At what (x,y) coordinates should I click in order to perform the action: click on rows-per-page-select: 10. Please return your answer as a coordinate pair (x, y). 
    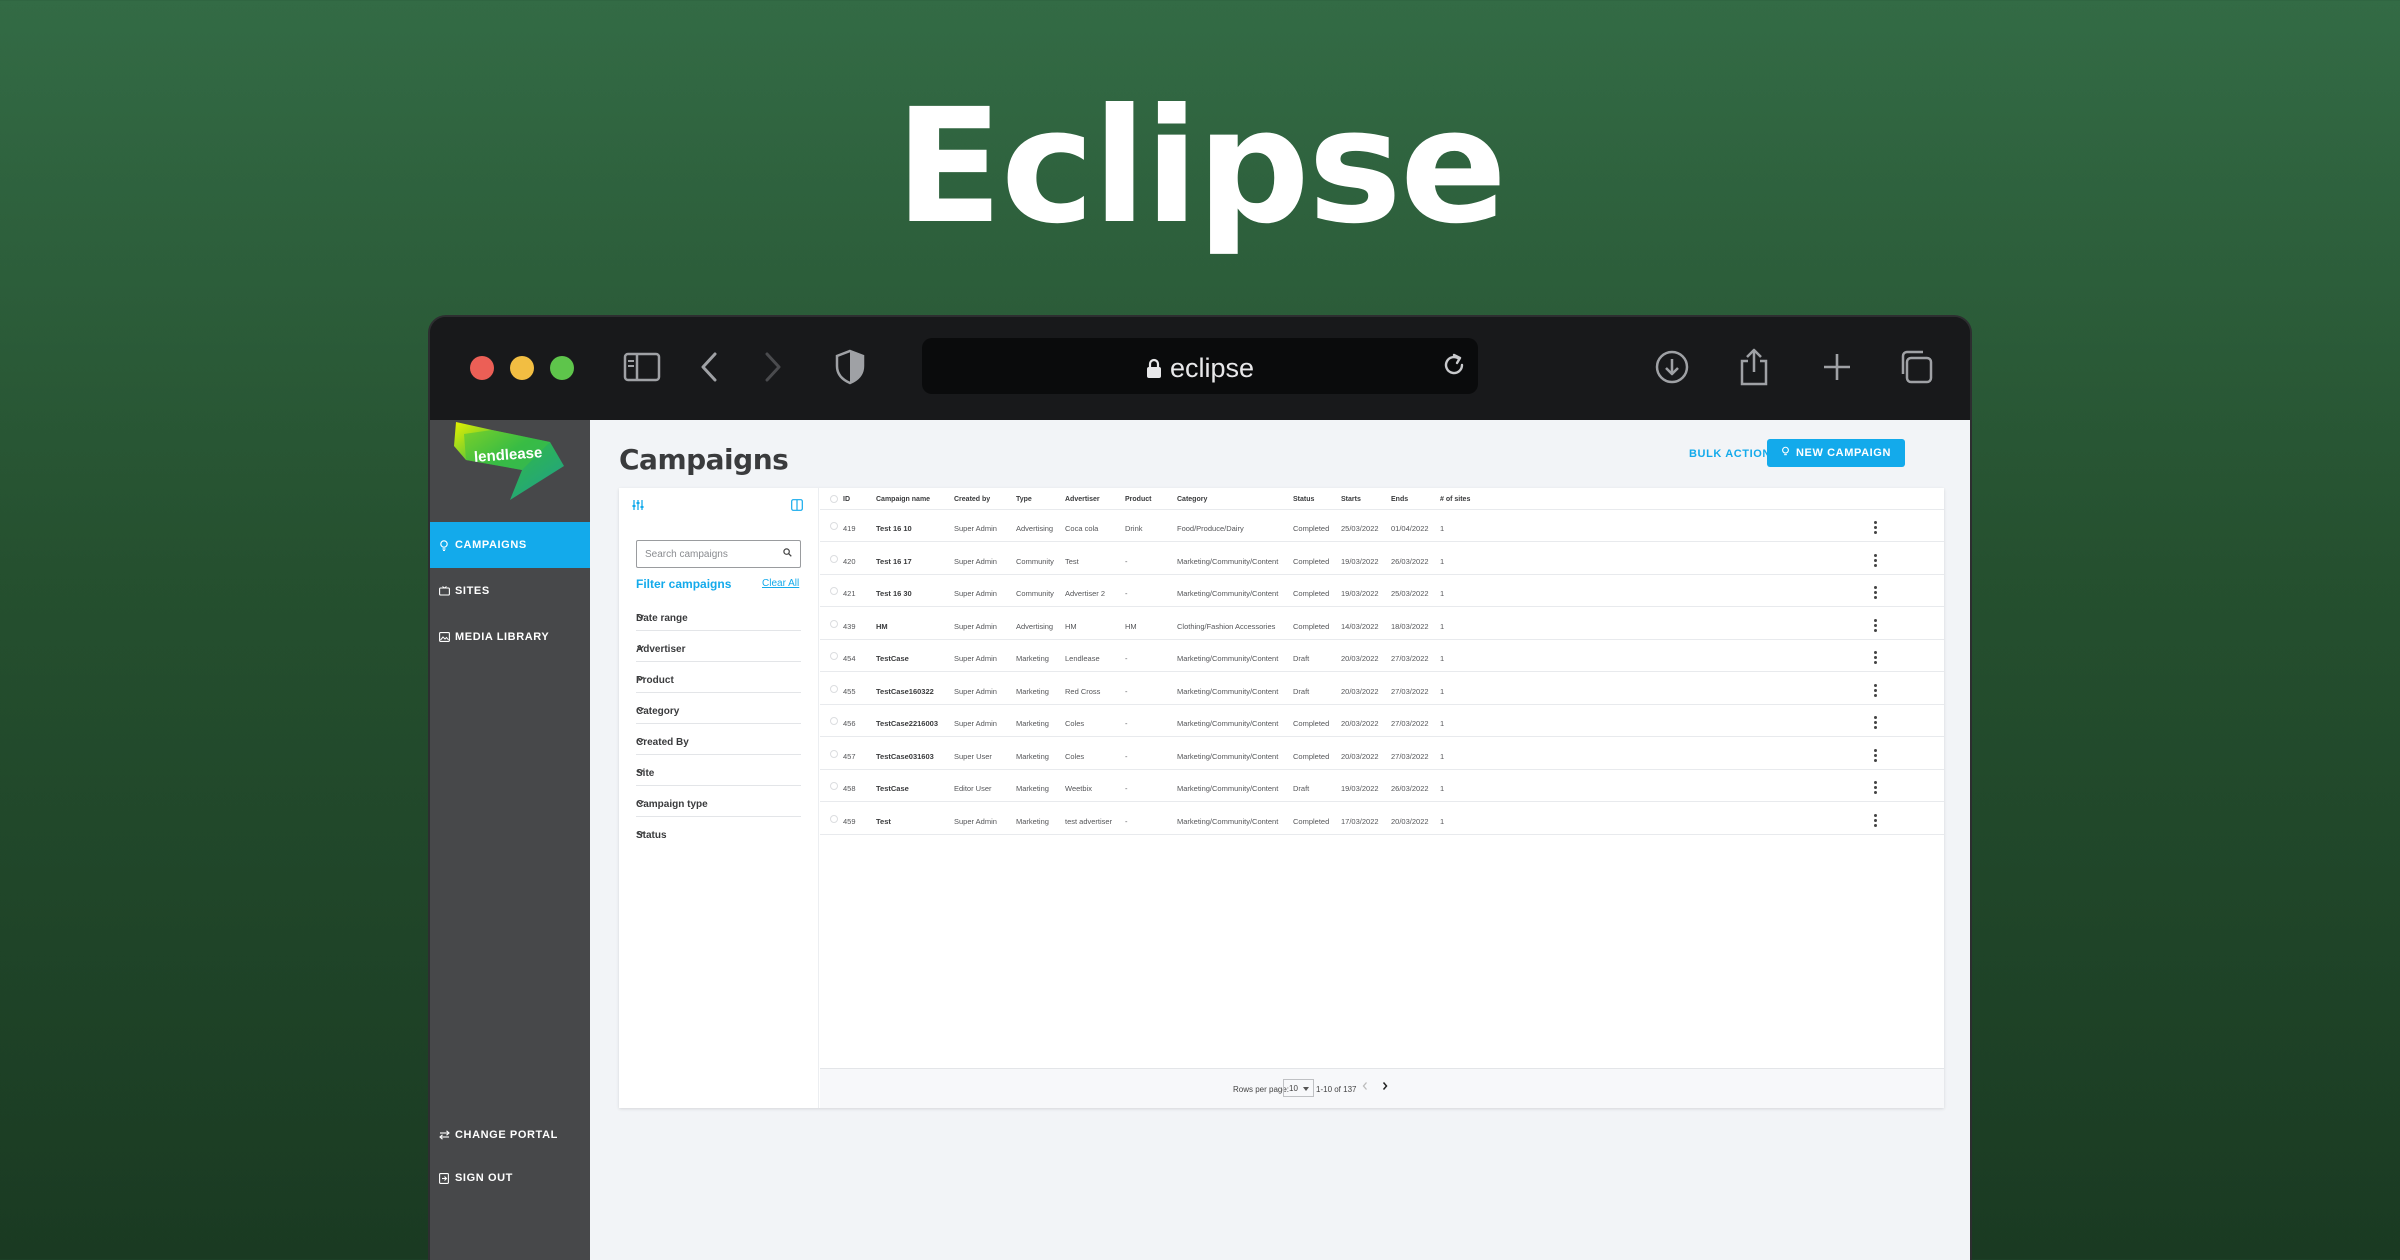
    Looking at the image, I should click on (1298, 1088).